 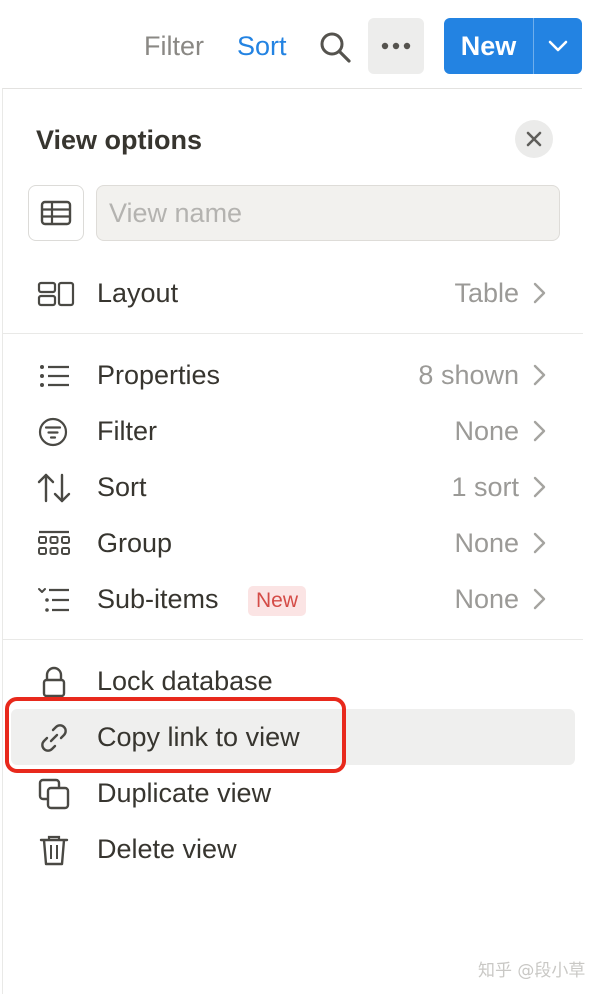 What do you see at coordinates (198, 737) in the screenshot?
I see `copy-link-label: Copy link to view` at bounding box center [198, 737].